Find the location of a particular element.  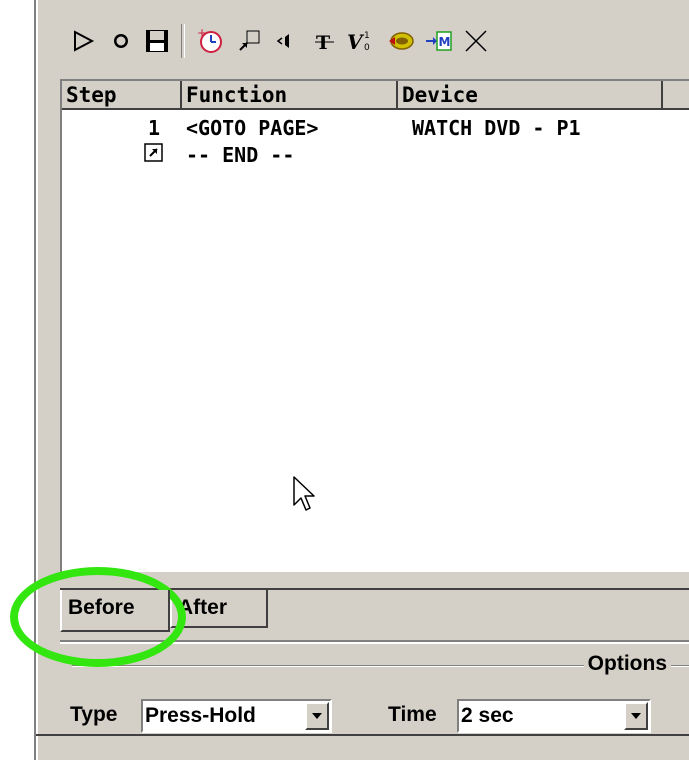

column-header-blank is located at coordinates (676, 95).